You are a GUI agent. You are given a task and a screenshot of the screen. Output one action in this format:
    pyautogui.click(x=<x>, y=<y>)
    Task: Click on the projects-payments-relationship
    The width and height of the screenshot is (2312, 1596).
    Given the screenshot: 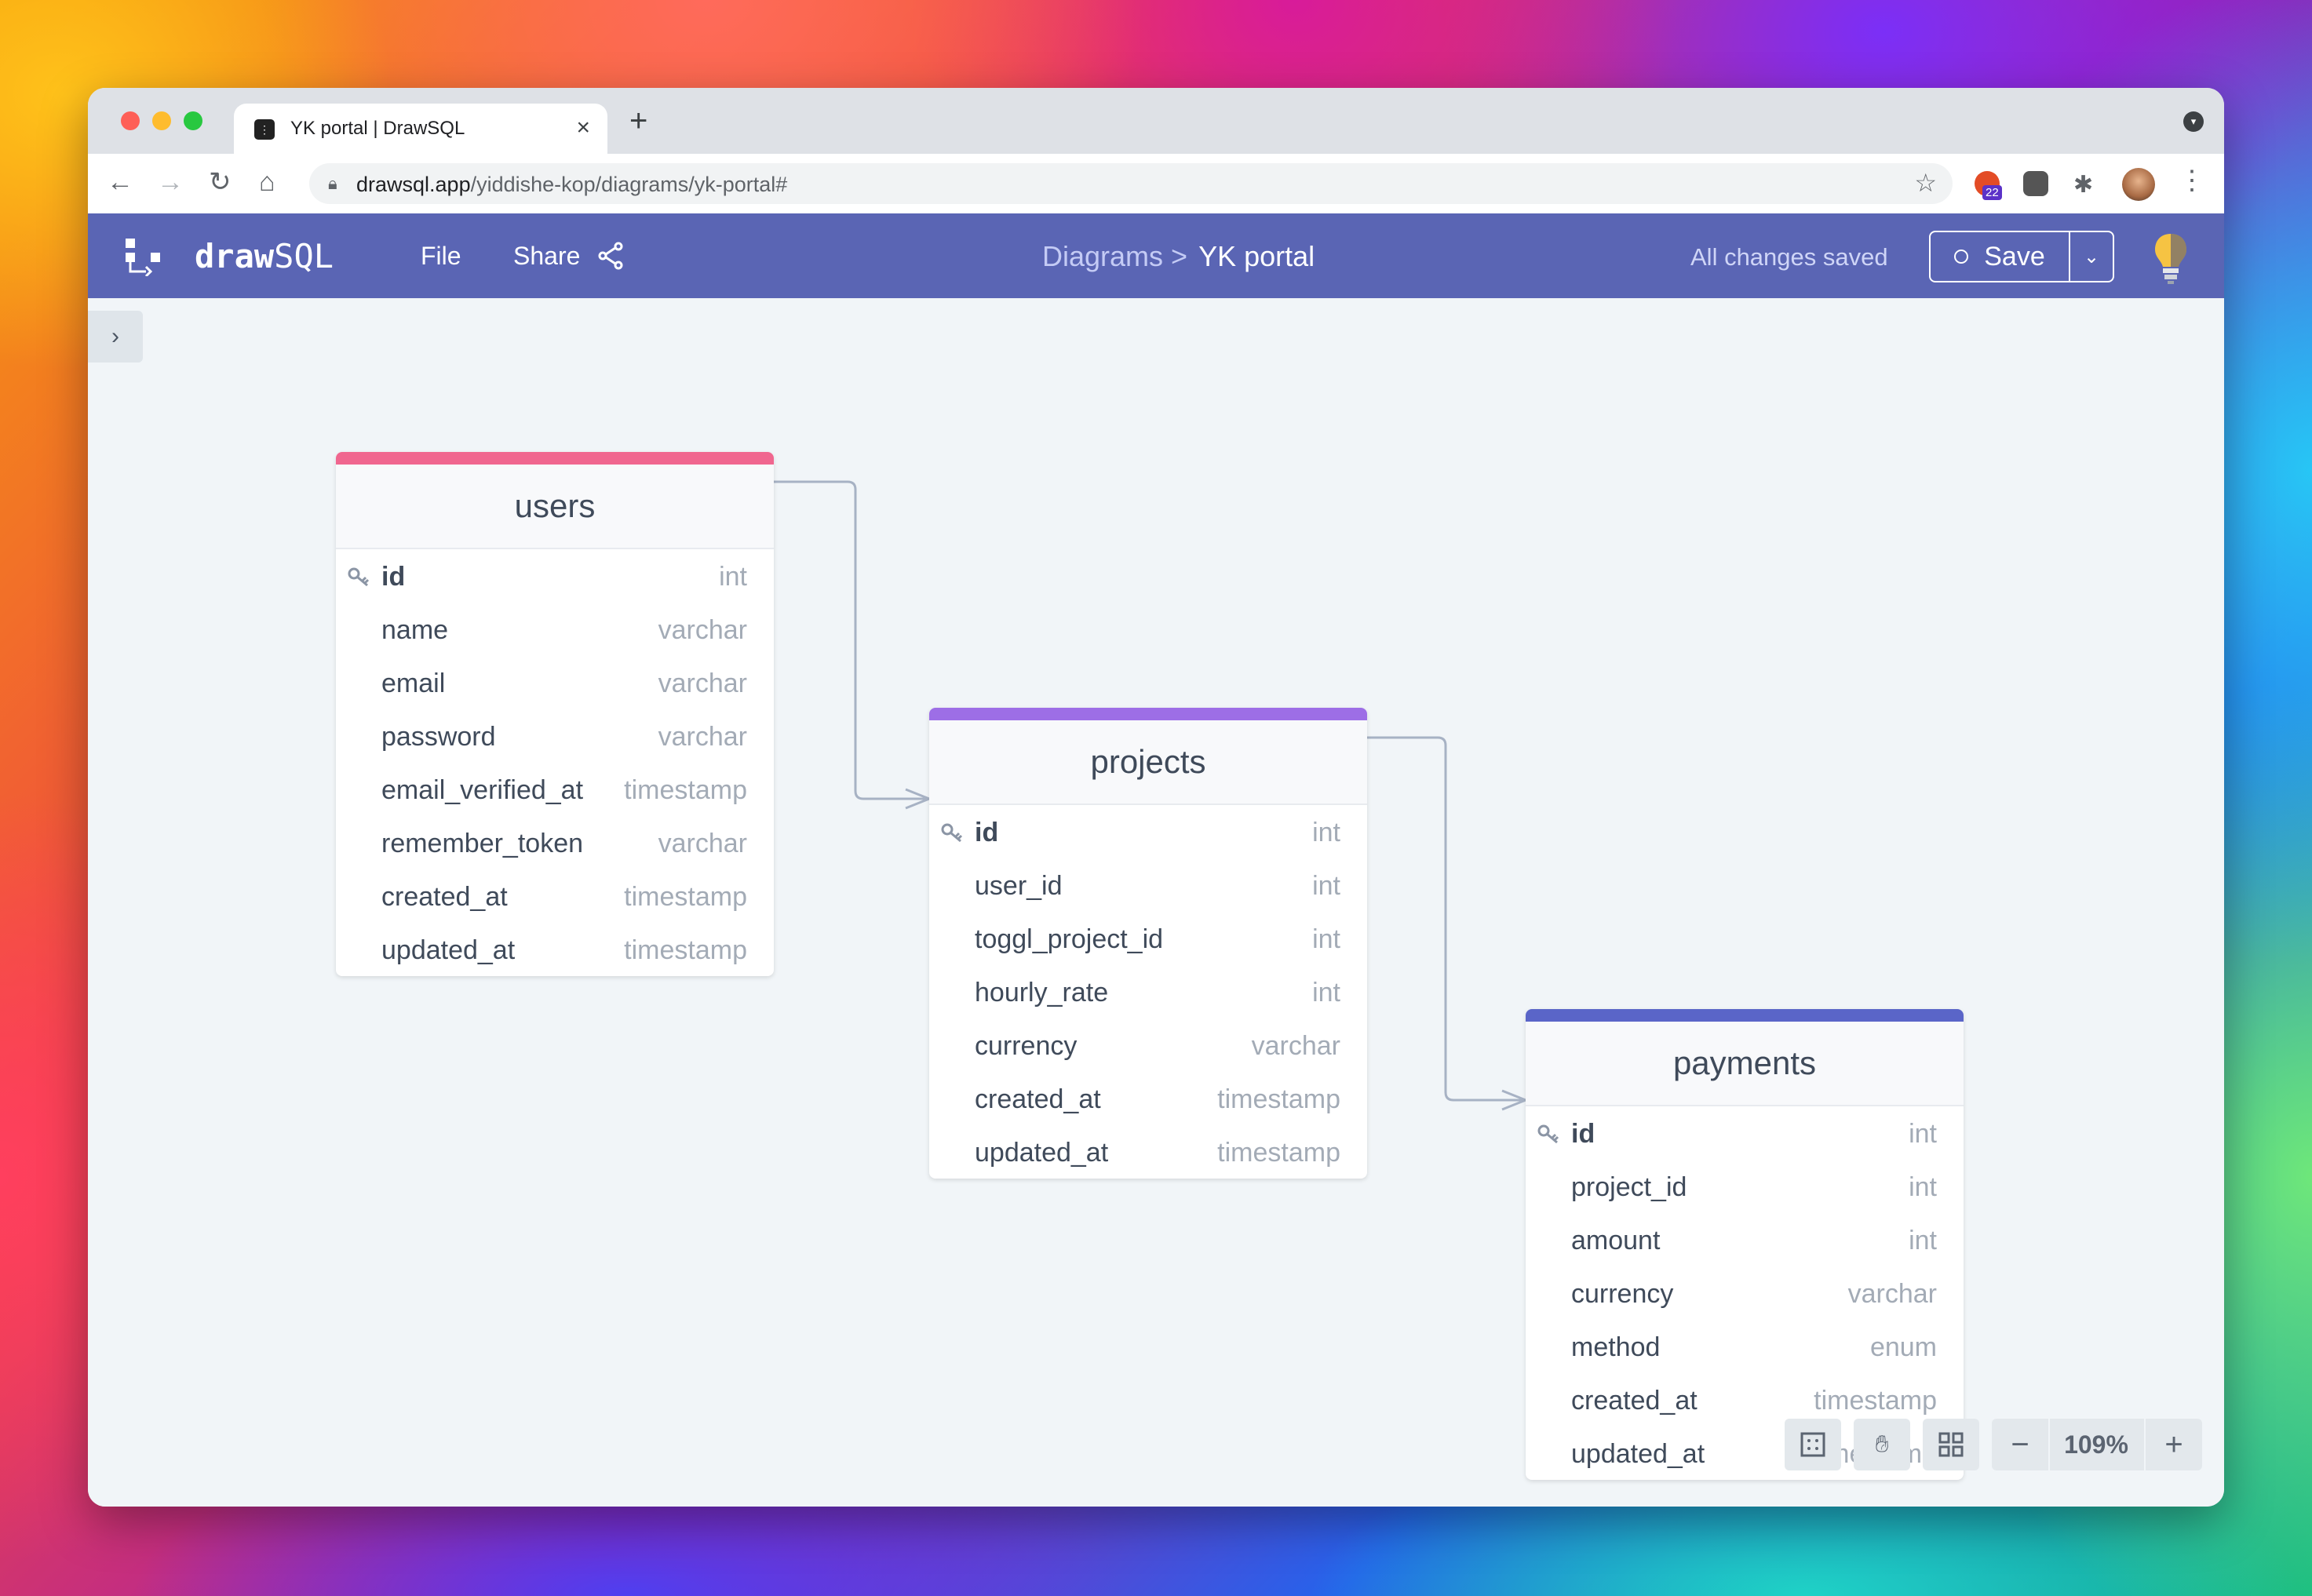 What is the action you would take?
    pyautogui.click(x=1446, y=919)
    